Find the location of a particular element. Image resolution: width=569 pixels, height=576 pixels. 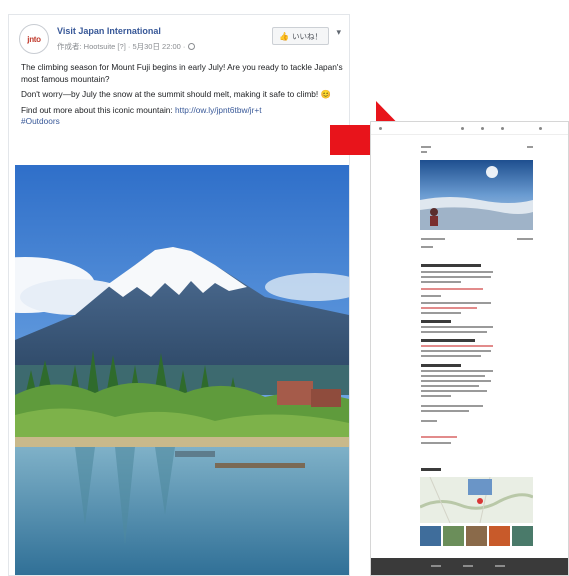

post-meta: 作成者: Hootsuite [?] · 5月30日 22:00 · is located at coordinates (126, 46).